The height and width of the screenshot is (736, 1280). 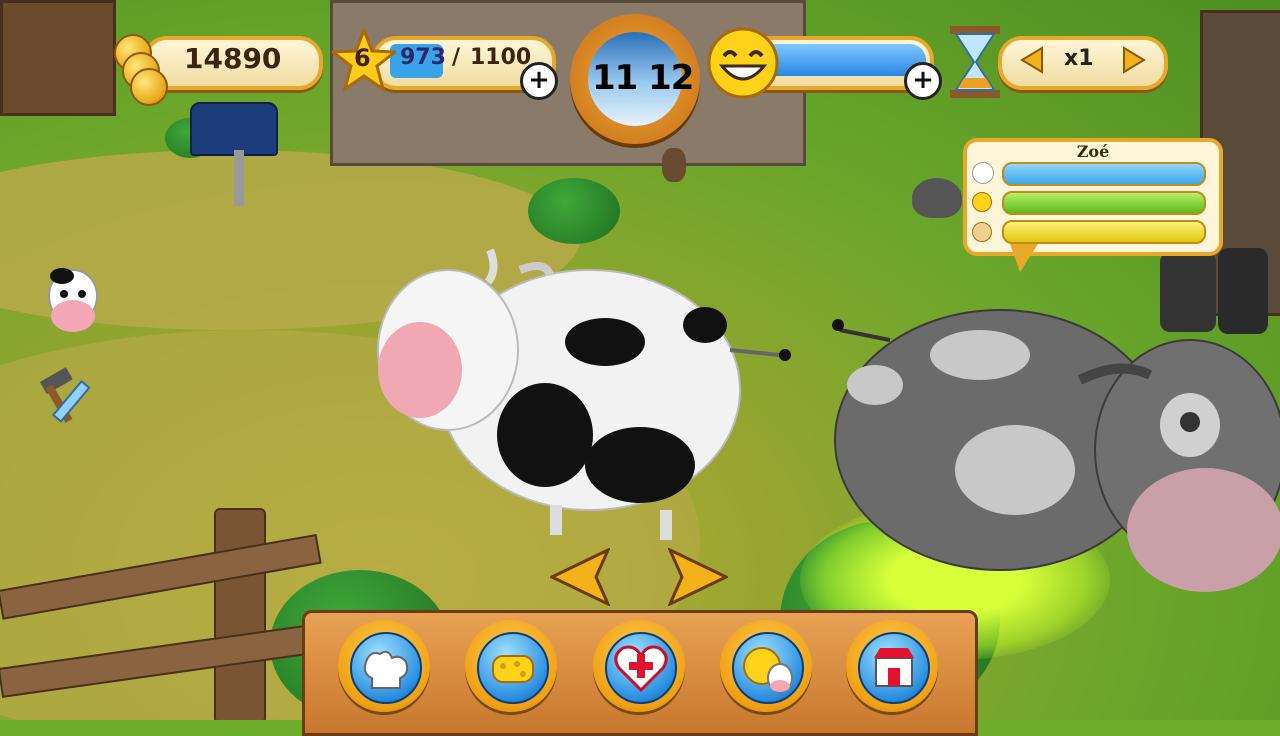 I want to click on small-animal, so click(x=674, y=165).